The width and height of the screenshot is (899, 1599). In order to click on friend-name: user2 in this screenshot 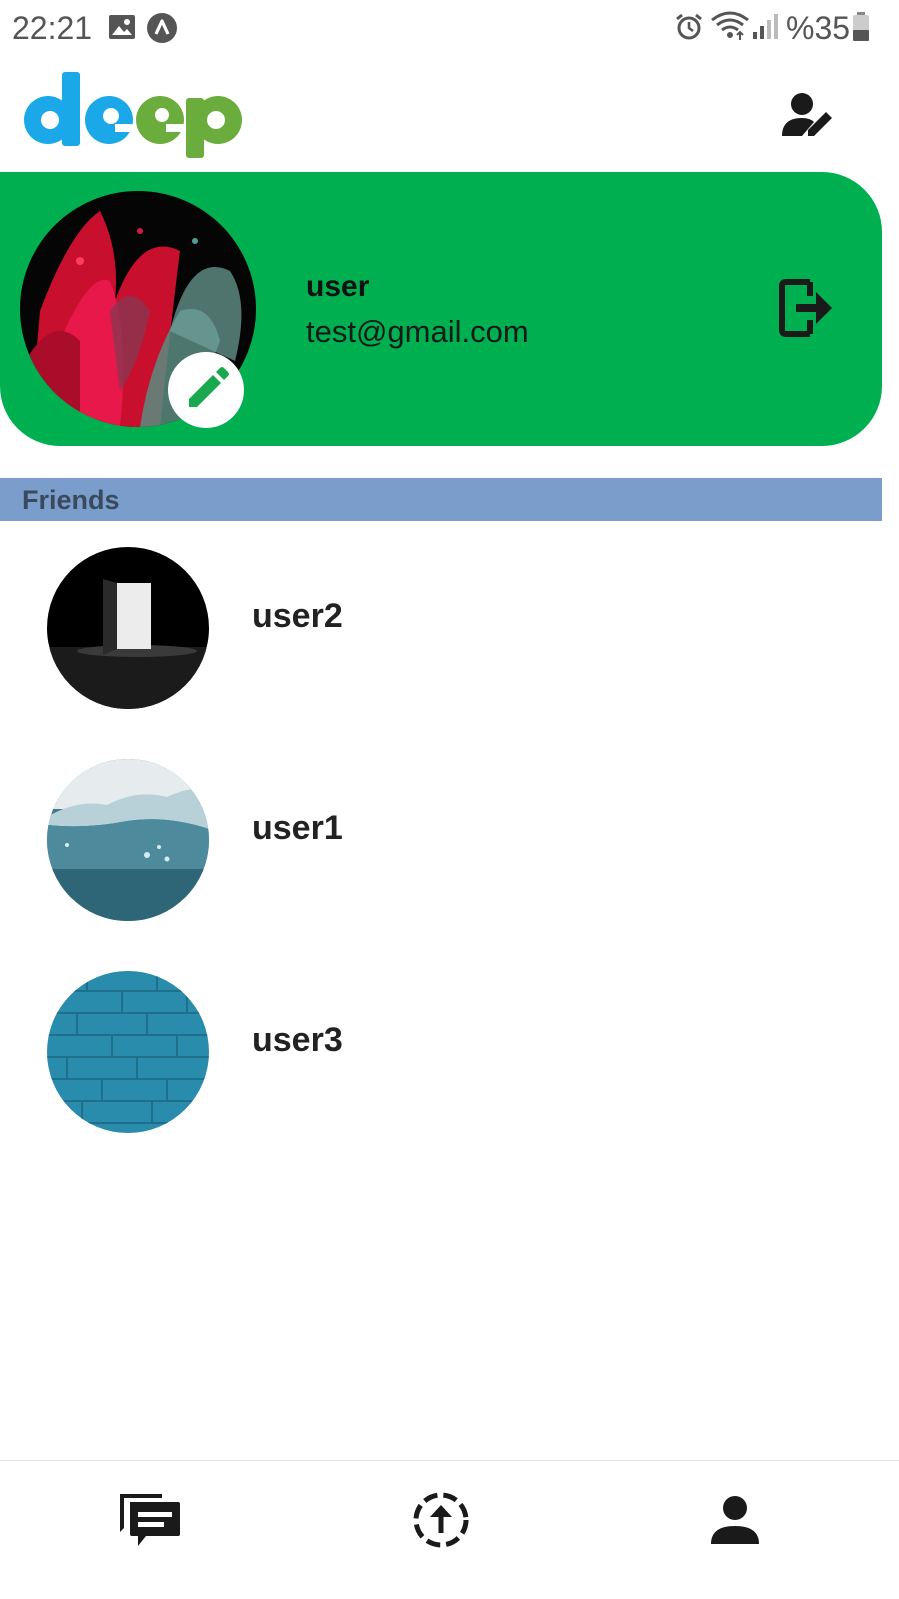, I will do `click(297, 616)`.